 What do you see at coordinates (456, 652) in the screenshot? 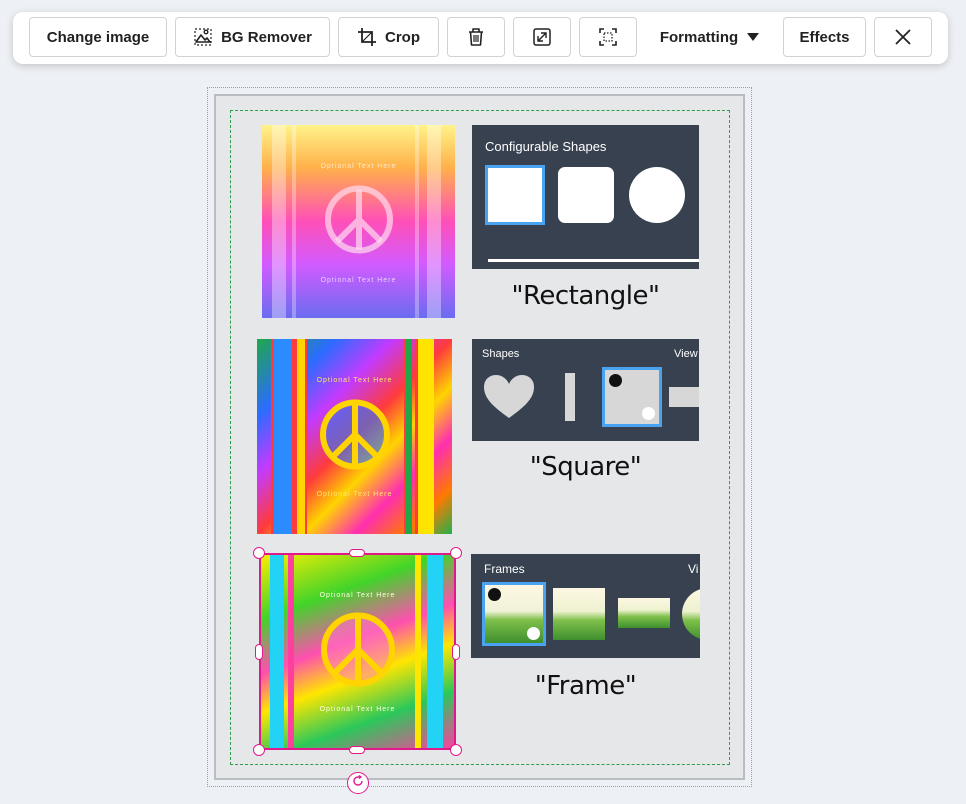
I see `resize-handle-right` at bounding box center [456, 652].